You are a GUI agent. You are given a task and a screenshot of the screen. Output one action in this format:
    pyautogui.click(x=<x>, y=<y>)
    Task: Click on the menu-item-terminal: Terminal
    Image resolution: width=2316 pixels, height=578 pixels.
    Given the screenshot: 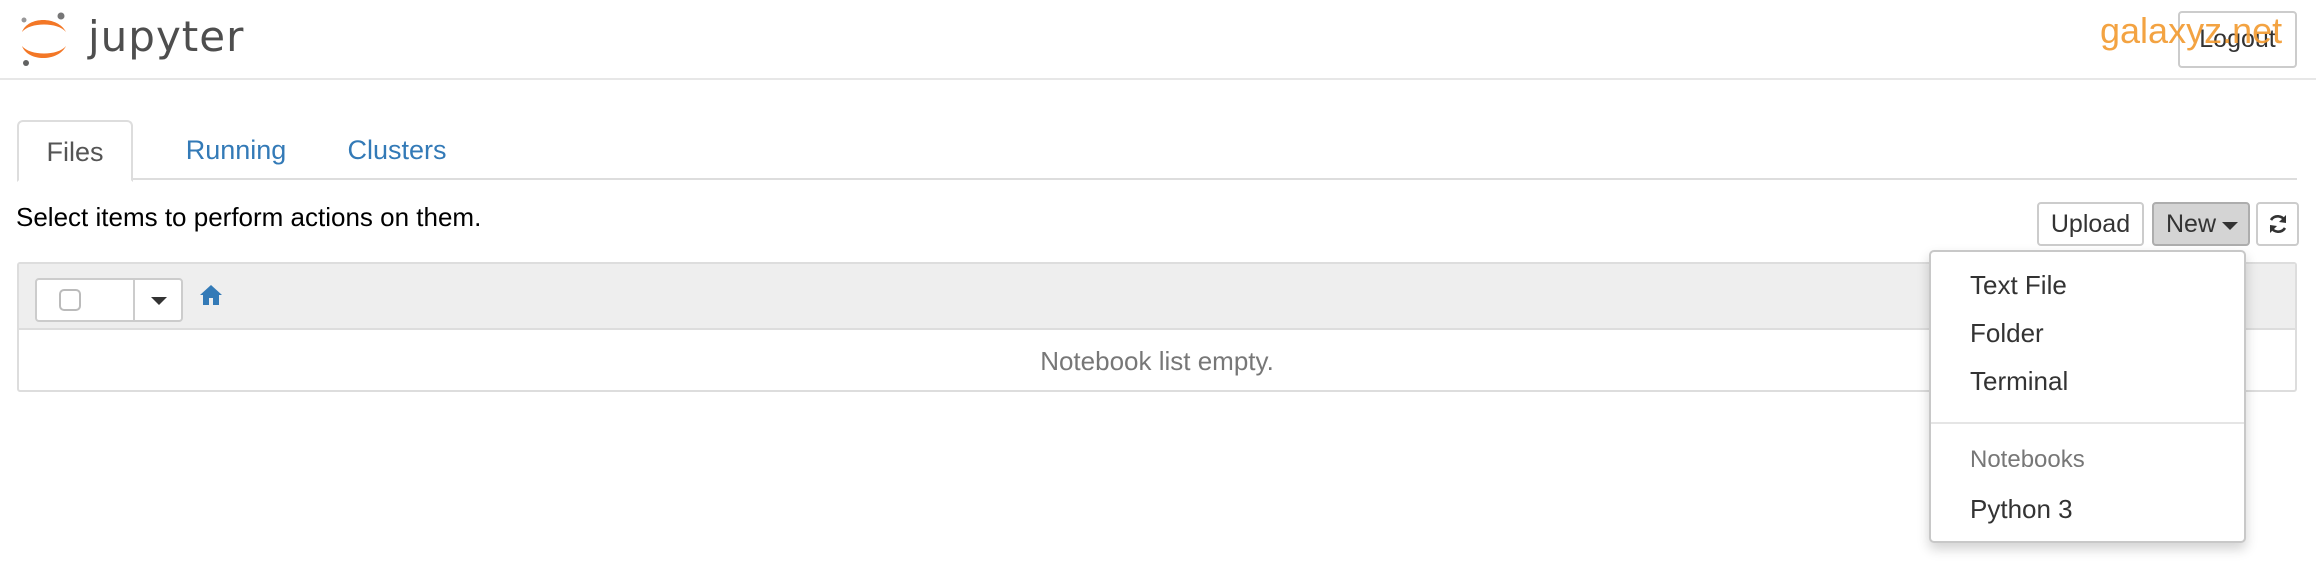 What is the action you would take?
    pyautogui.click(x=2019, y=381)
    